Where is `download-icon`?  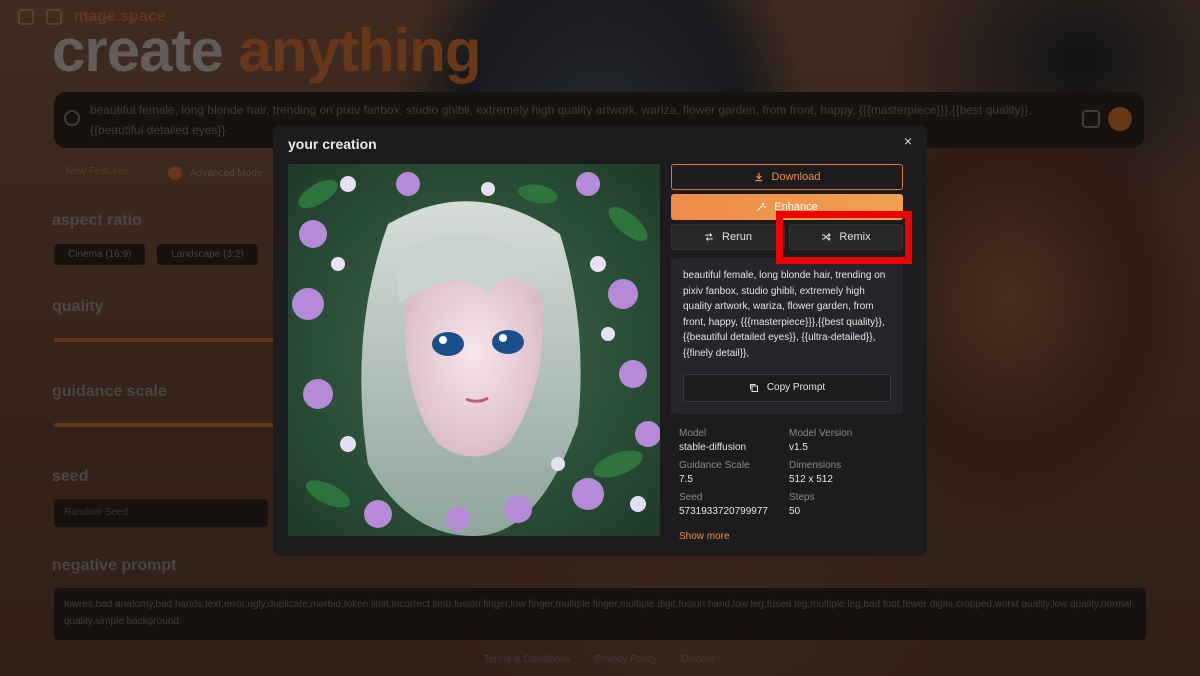
download-icon is located at coordinates (759, 177).